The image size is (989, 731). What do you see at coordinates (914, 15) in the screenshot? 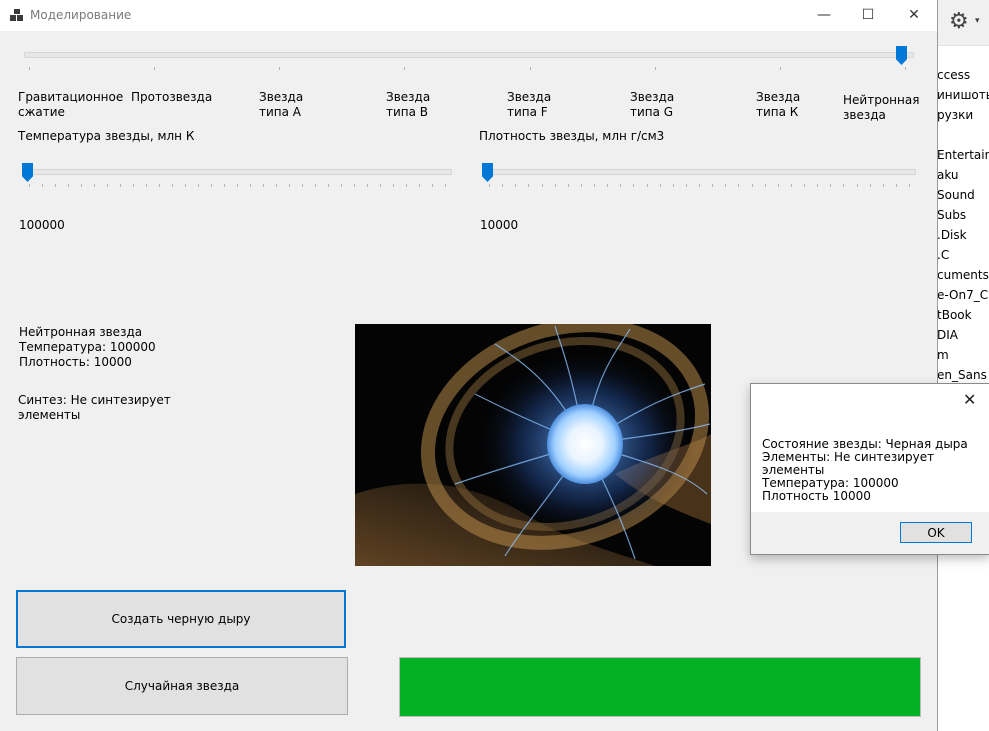
I see `close-button: ✕` at bounding box center [914, 15].